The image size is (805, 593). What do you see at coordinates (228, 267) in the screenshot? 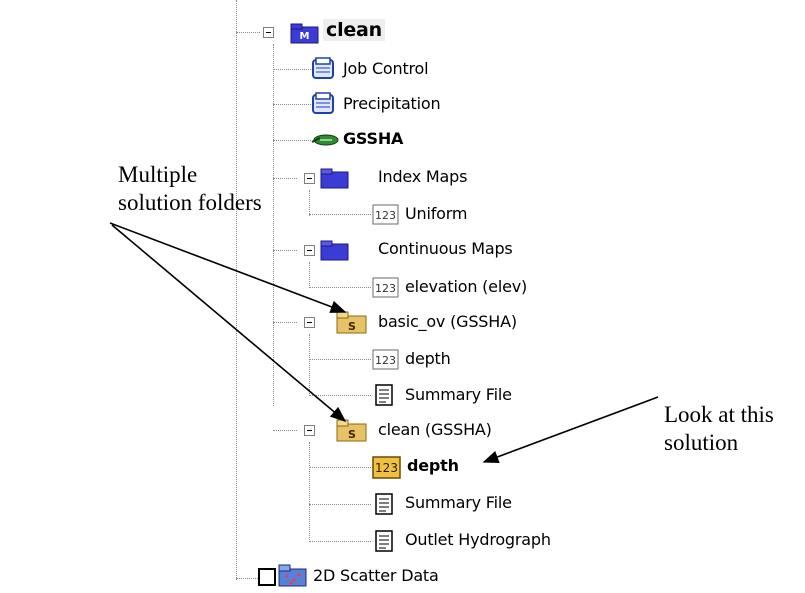
I see `arrow-to-basic-ov` at bounding box center [228, 267].